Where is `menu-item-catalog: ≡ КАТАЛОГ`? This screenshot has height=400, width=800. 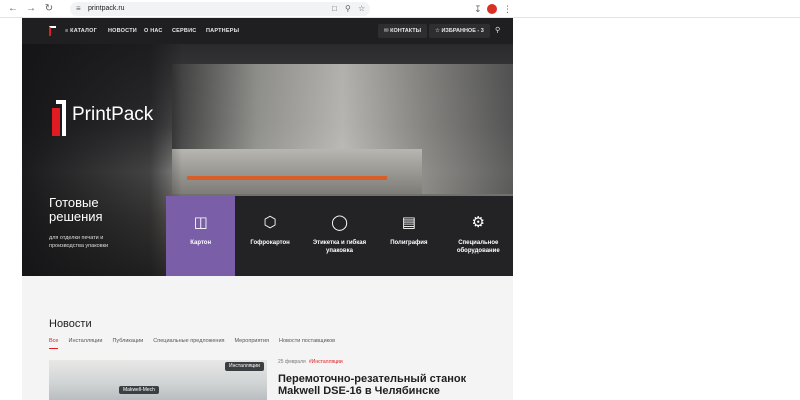
menu-item-catalog: ≡ КАТАЛОГ is located at coordinates (81, 31).